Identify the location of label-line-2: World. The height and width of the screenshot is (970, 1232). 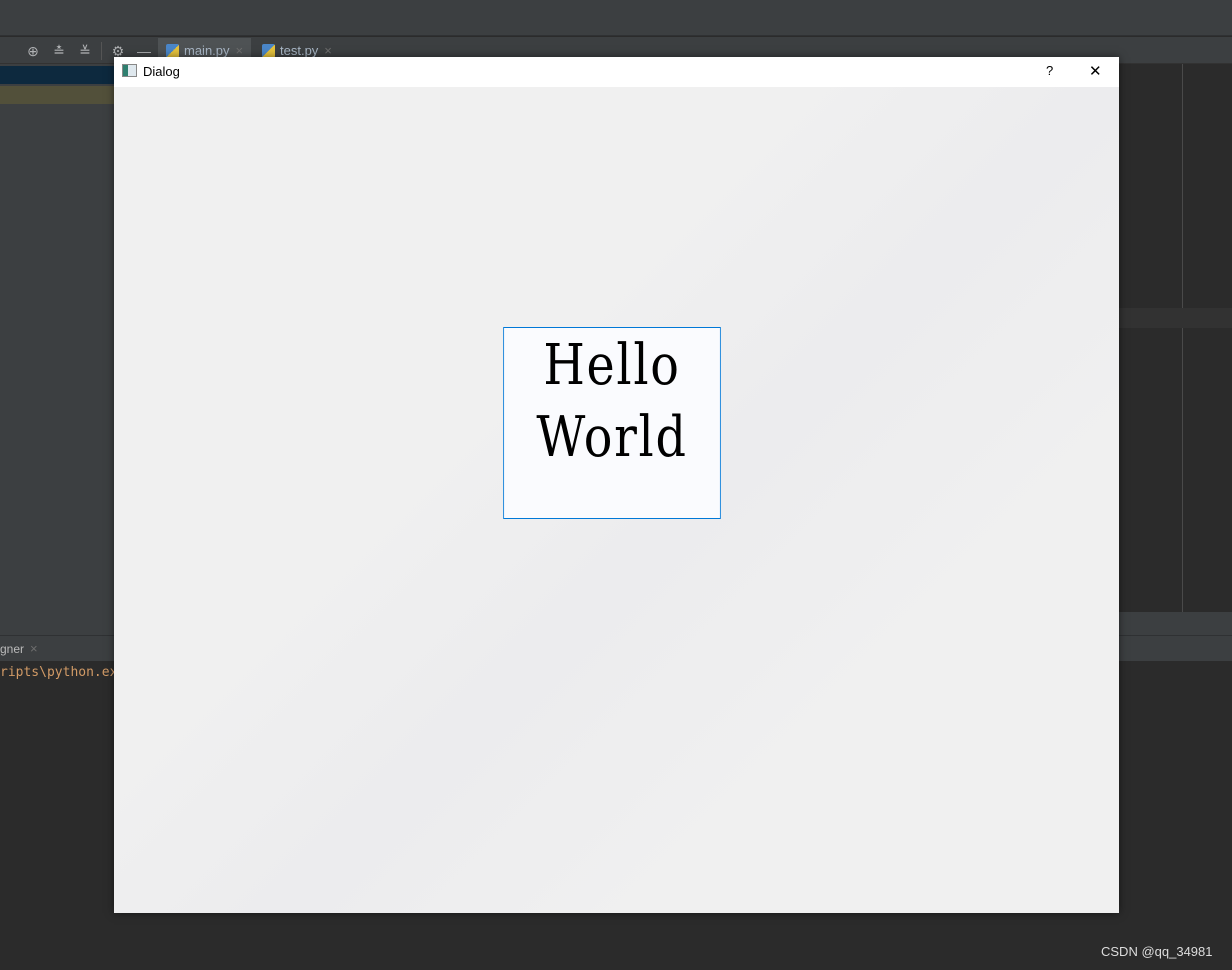
(612, 437).